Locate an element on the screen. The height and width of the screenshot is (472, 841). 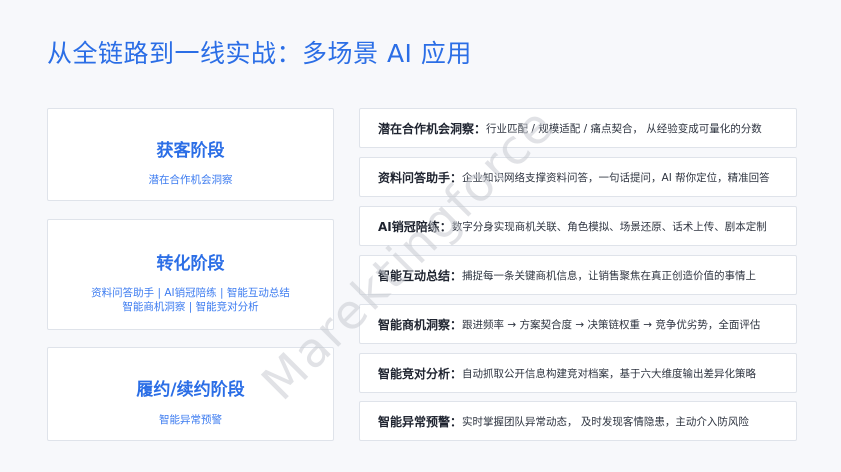
feature-desc: 企业知识网络支撑资料问答，一句话提问，AI 帮你定位，精准回答 is located at coordinates (616, 177).